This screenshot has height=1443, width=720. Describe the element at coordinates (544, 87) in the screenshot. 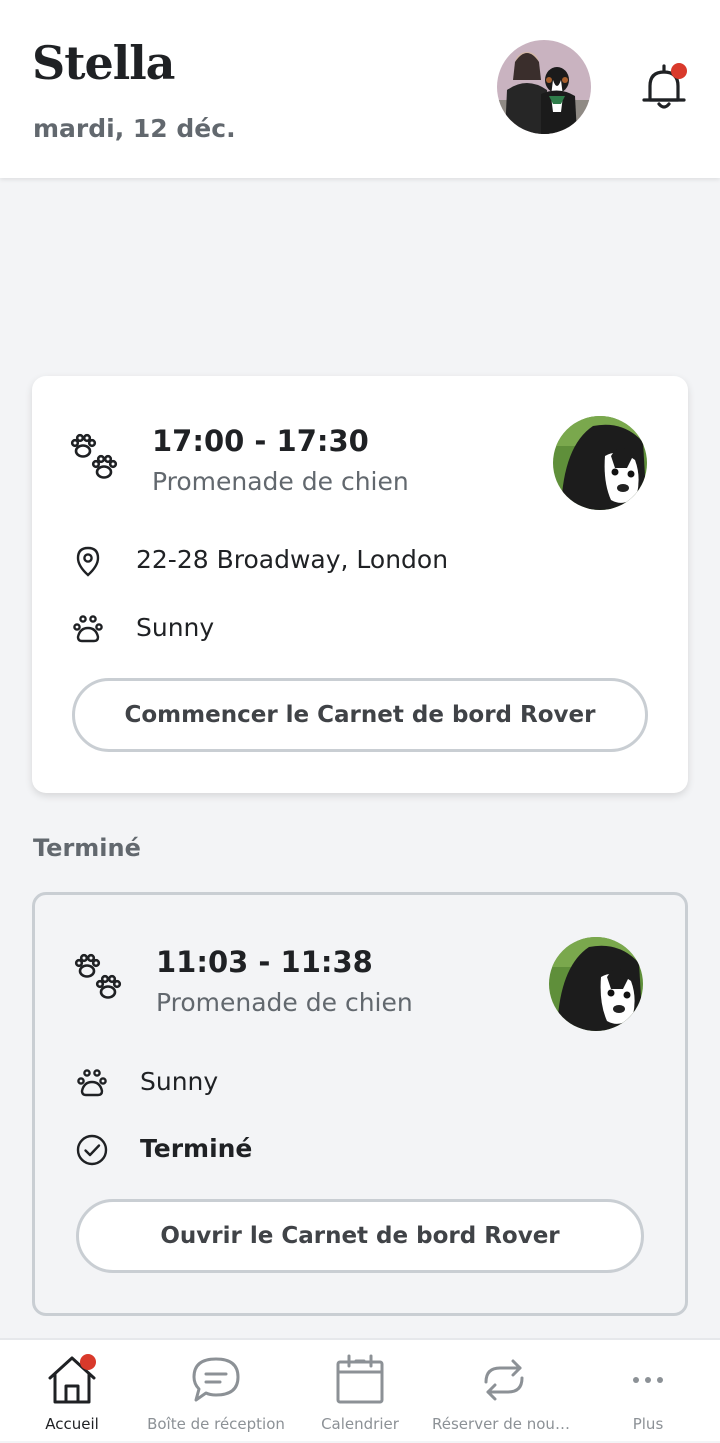

I see `user-avatar` at that location.